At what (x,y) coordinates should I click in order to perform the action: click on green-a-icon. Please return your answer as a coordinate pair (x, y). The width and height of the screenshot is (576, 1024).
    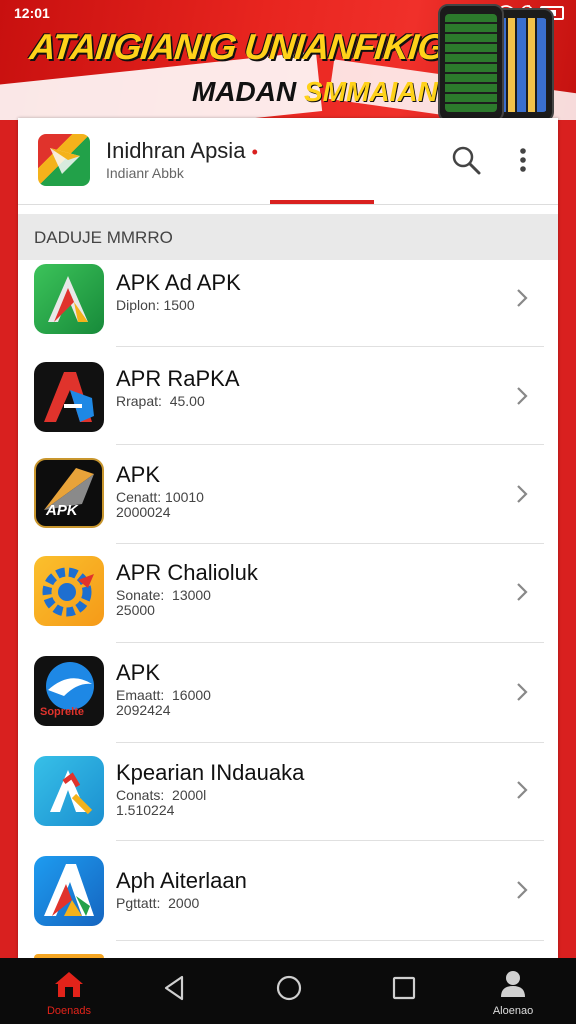
    Looking at the image, I should click on (69, 299).